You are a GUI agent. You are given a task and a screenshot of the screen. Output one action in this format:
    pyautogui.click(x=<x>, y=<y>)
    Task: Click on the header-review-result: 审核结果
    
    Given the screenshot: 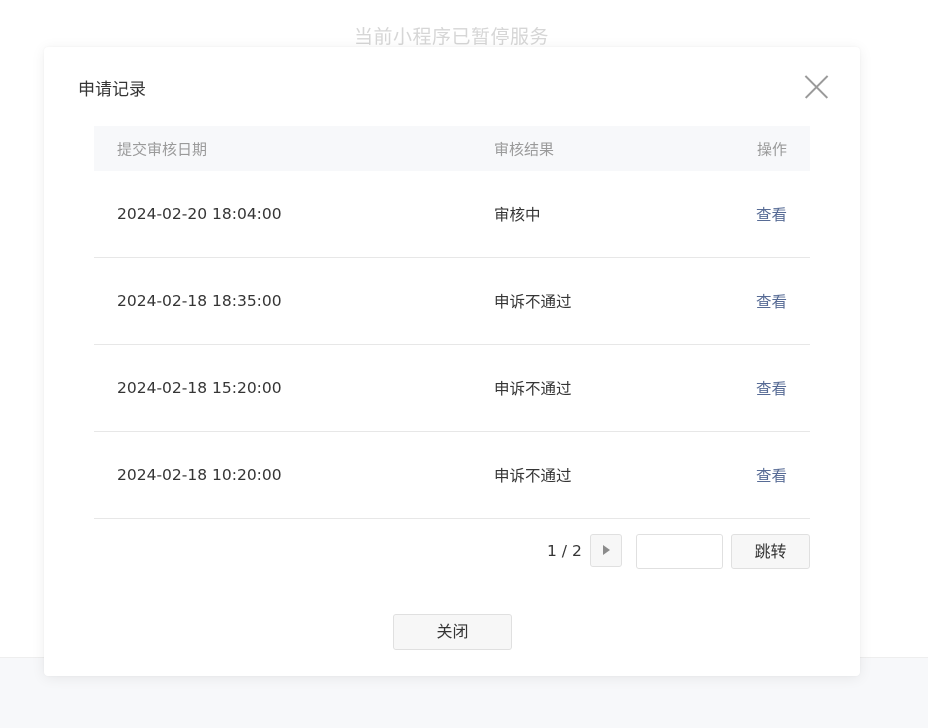 What is the action you would take?
    pyautogui.click(x=524, y=149)
    